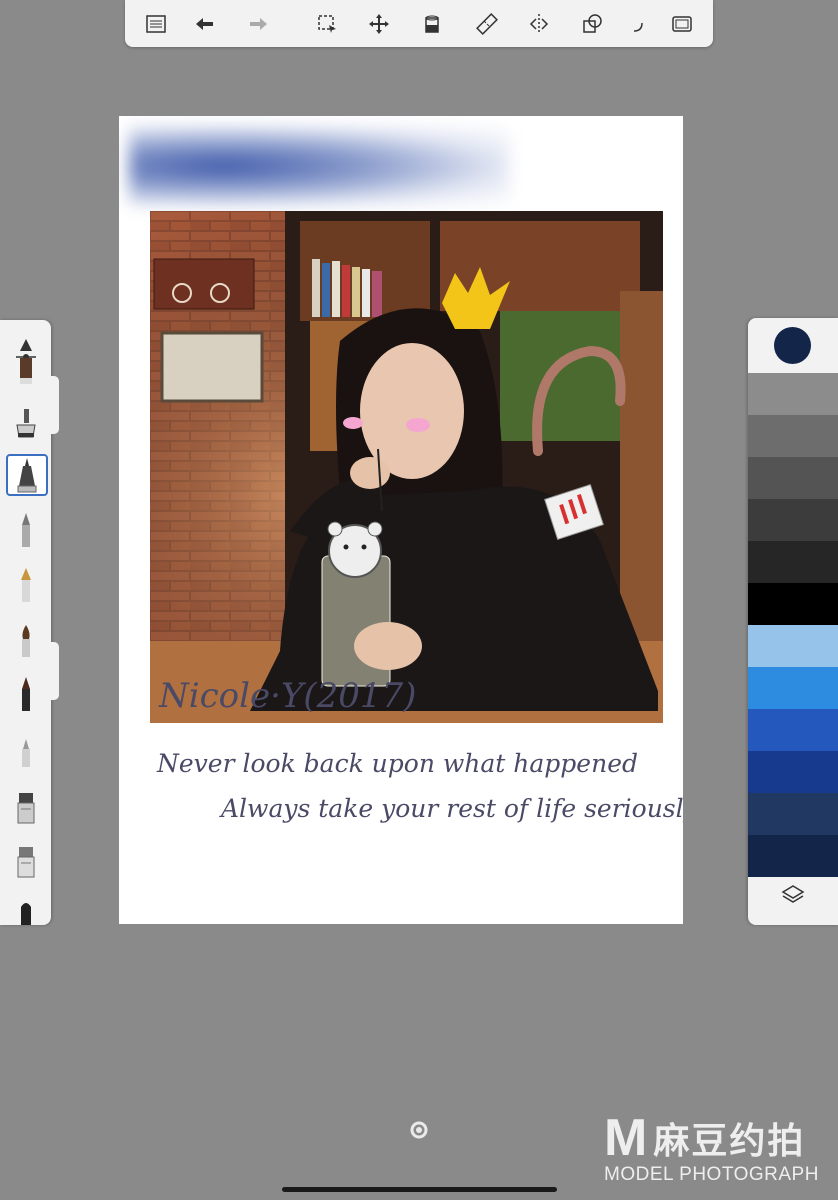 This screenshot has width=838, height=1200. I want to click on fountain-pen-icon, so click(26, 585).